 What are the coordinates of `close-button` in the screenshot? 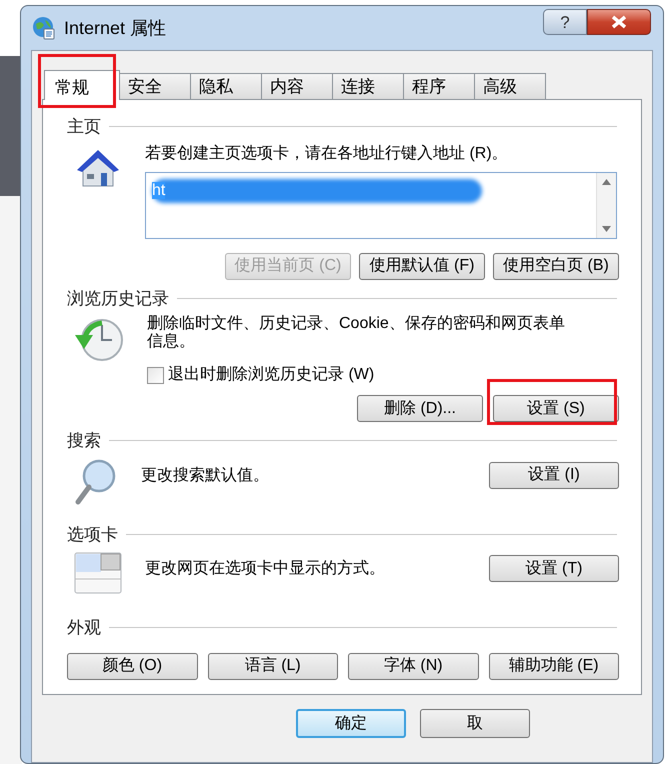 It's located at (619, 22).